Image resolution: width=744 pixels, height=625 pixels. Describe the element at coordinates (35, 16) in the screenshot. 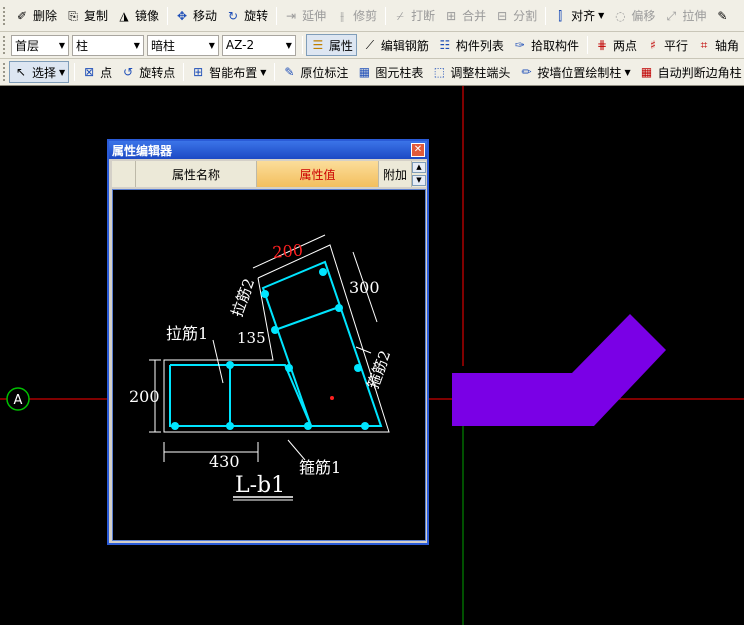

I see `delete-button: ✐ 删除` at that location.